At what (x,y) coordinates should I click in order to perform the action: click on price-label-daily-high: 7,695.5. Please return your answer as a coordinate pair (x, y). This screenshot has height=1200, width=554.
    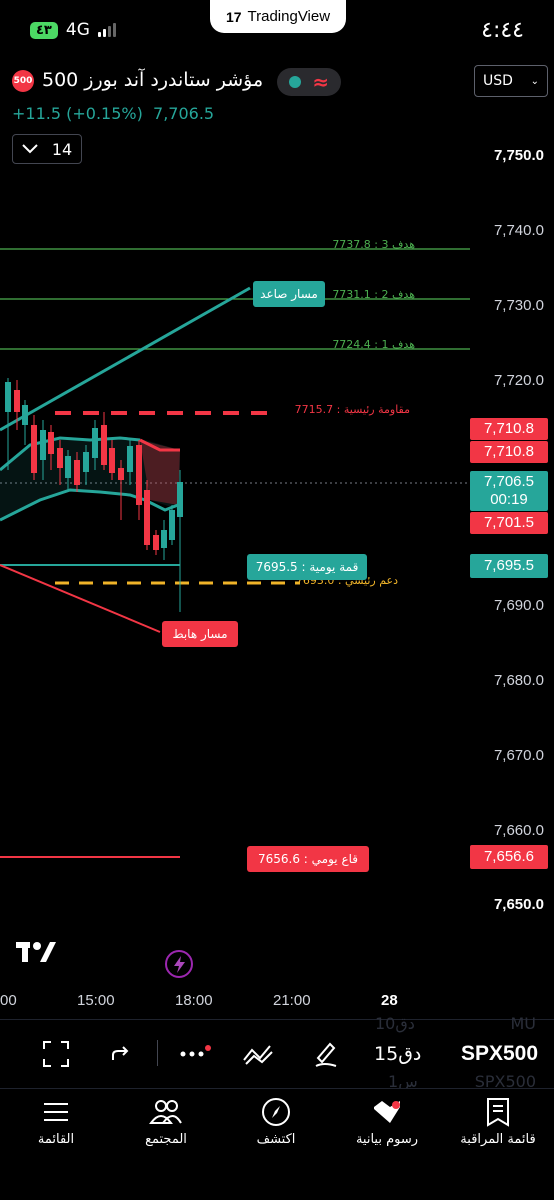
    Looking at the image, I should click on (509, 566).